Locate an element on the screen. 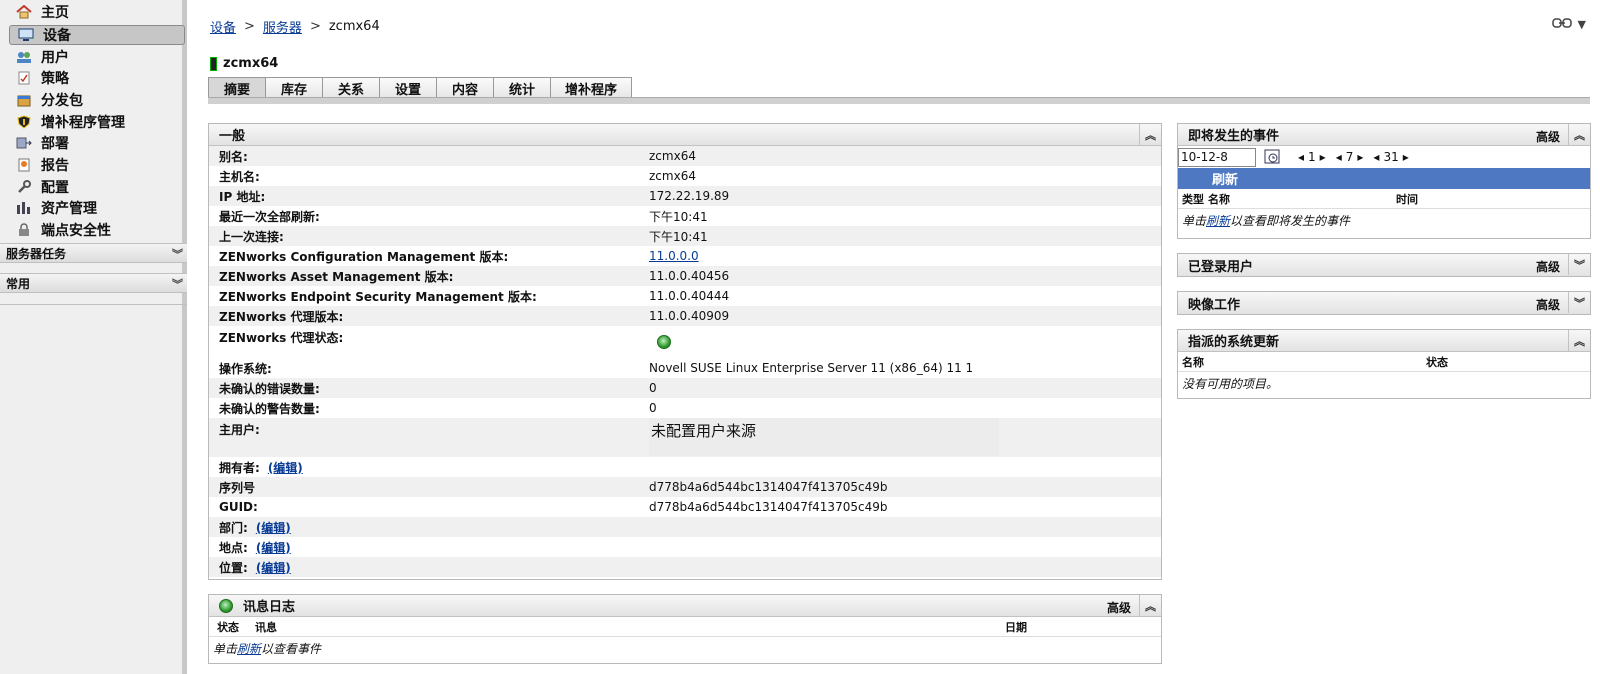 The width and height of the screenshot is (1600, 674). note-text: 单击 is located at coordinates (225, 648).